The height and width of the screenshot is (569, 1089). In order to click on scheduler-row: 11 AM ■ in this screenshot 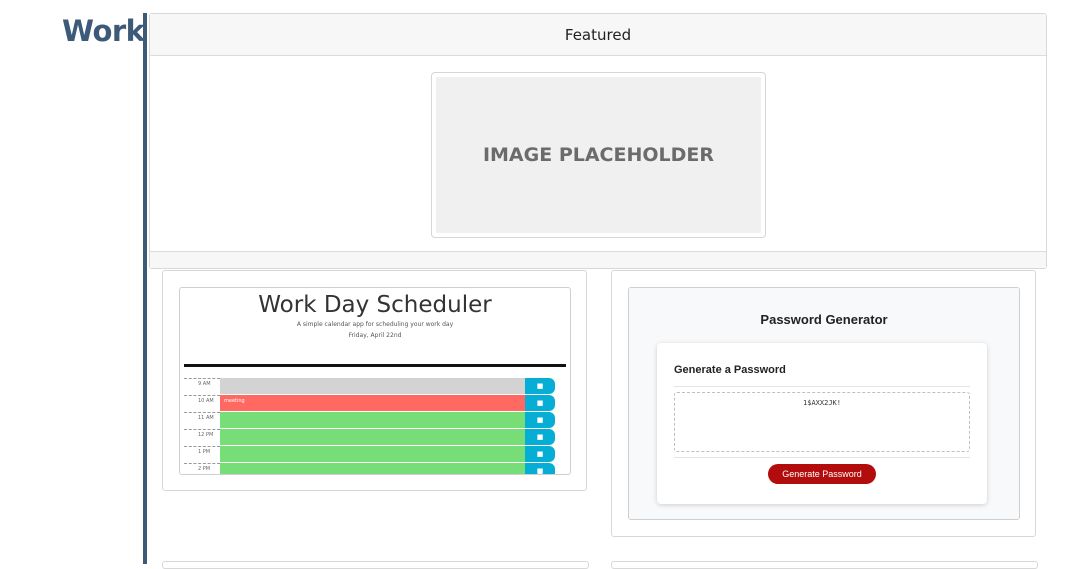, I will do `click(369, 420)`.